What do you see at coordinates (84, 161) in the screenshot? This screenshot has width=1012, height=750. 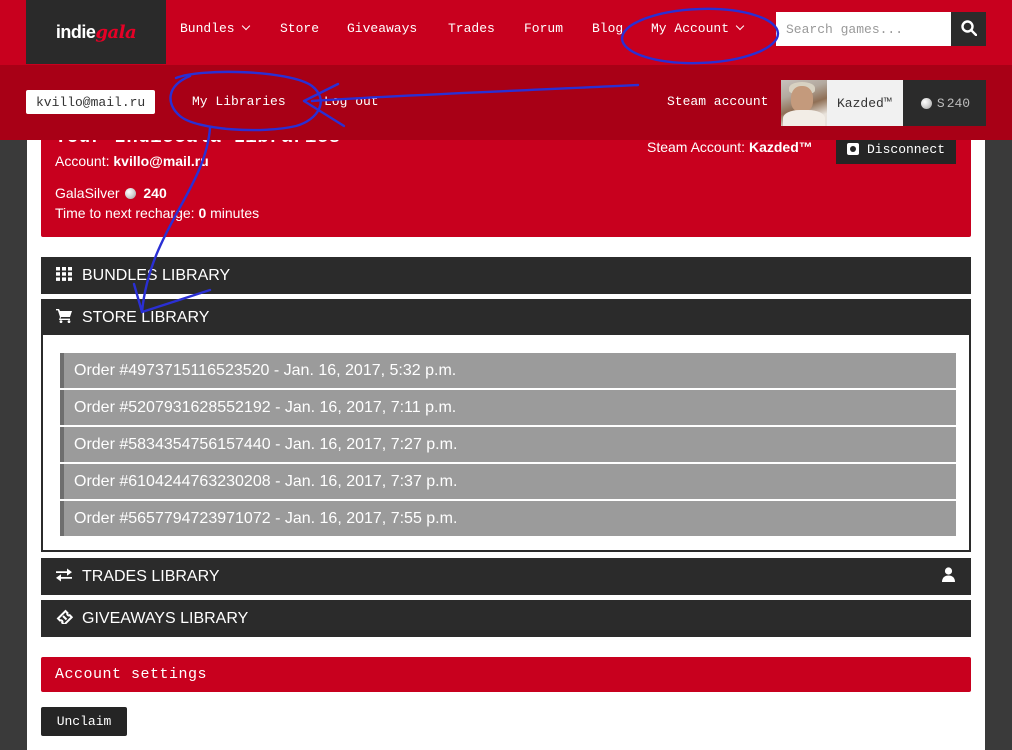 I see `account-label: Account:` at bounding box center [84, 161].